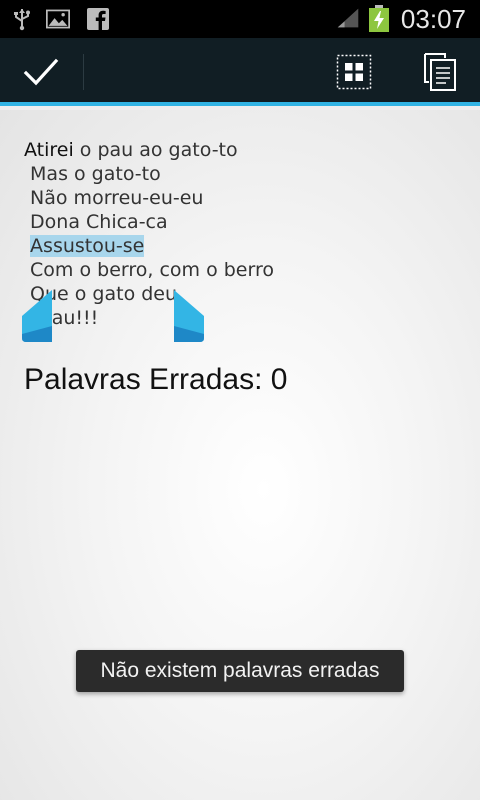 The height and width of the screenshot is (800, 480). I want to click on toast-message: Não existem palavras erradas, so click(240, 671).